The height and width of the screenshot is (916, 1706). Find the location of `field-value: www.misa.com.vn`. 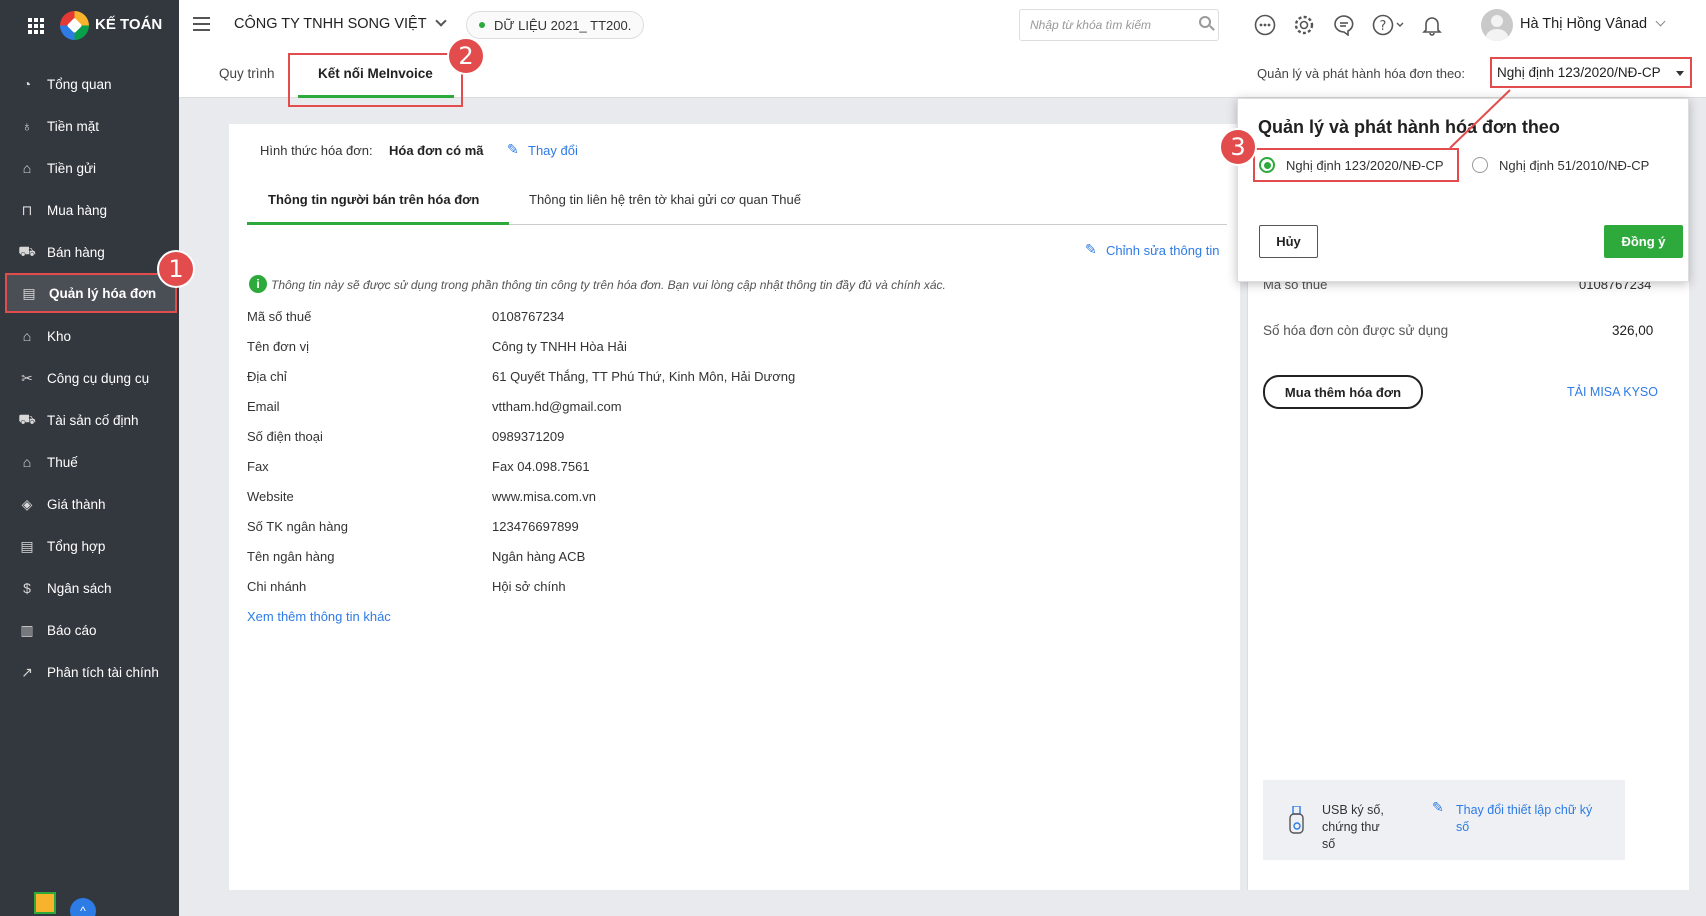

field-value: www.misa.com.vn is located at coordinates (544, 496).